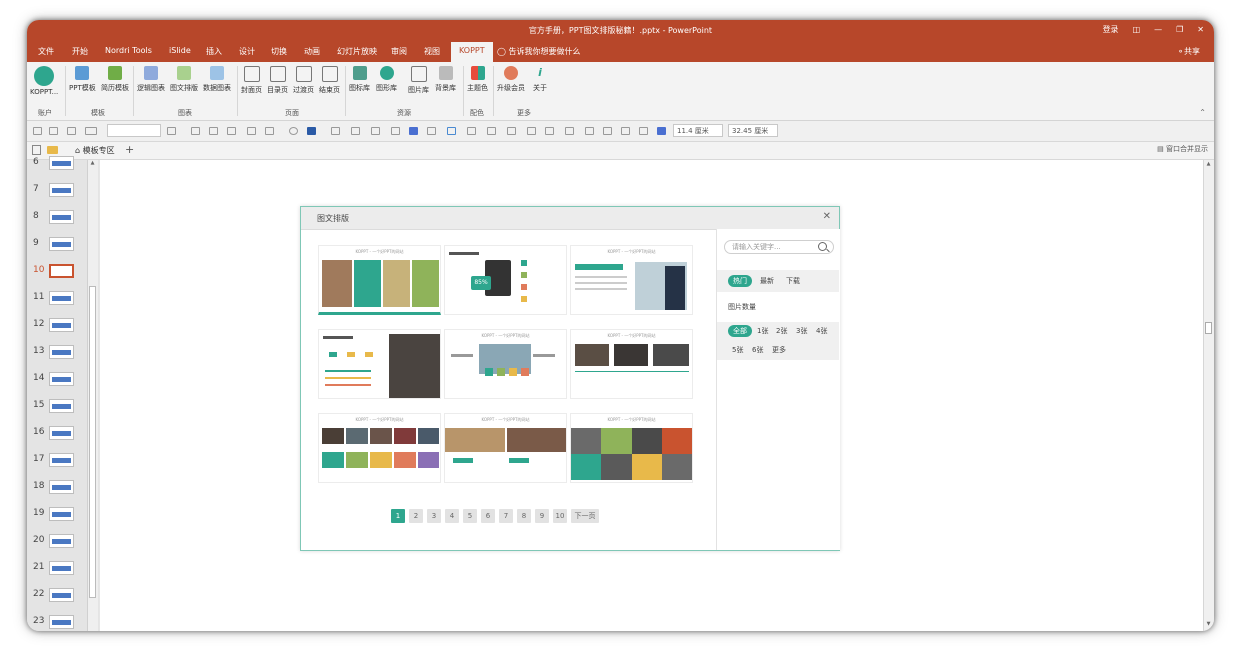 This screenshot has height=652, width=1240. Describe the element at coordinates (57, 489) in the screenshot. I see `slide-thumbnail: 18` at that location.